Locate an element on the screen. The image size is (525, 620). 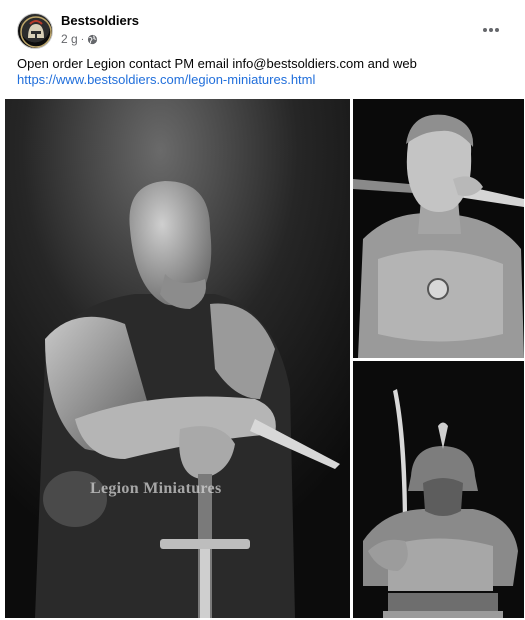
helmet-logo-icon is located at coordinates (36, 32).